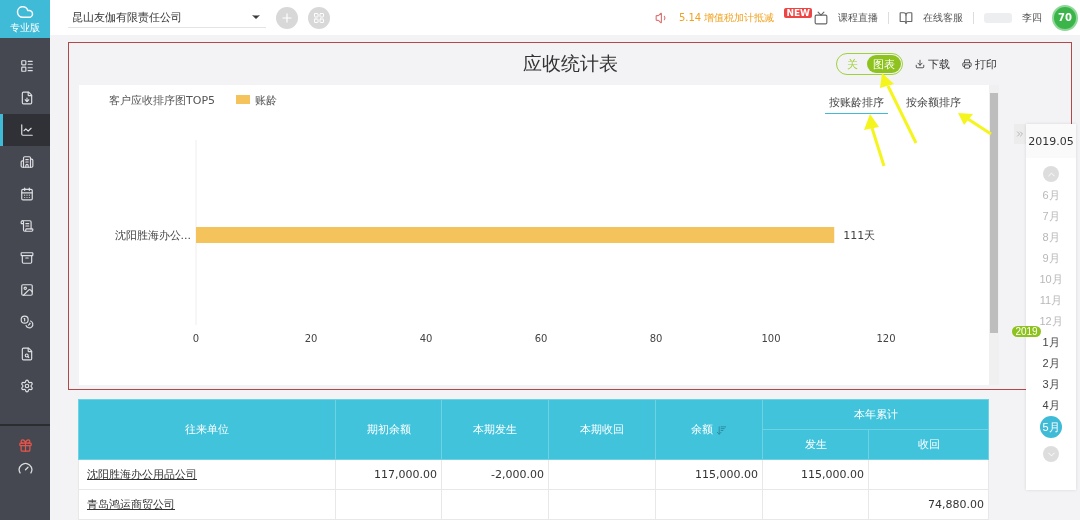 This screenshot has height=520, width=1080. What do you see at coordinates (426, 338) in the screenshot?
I see `axis-tick-label: 40` at bounding box center [426, 338].